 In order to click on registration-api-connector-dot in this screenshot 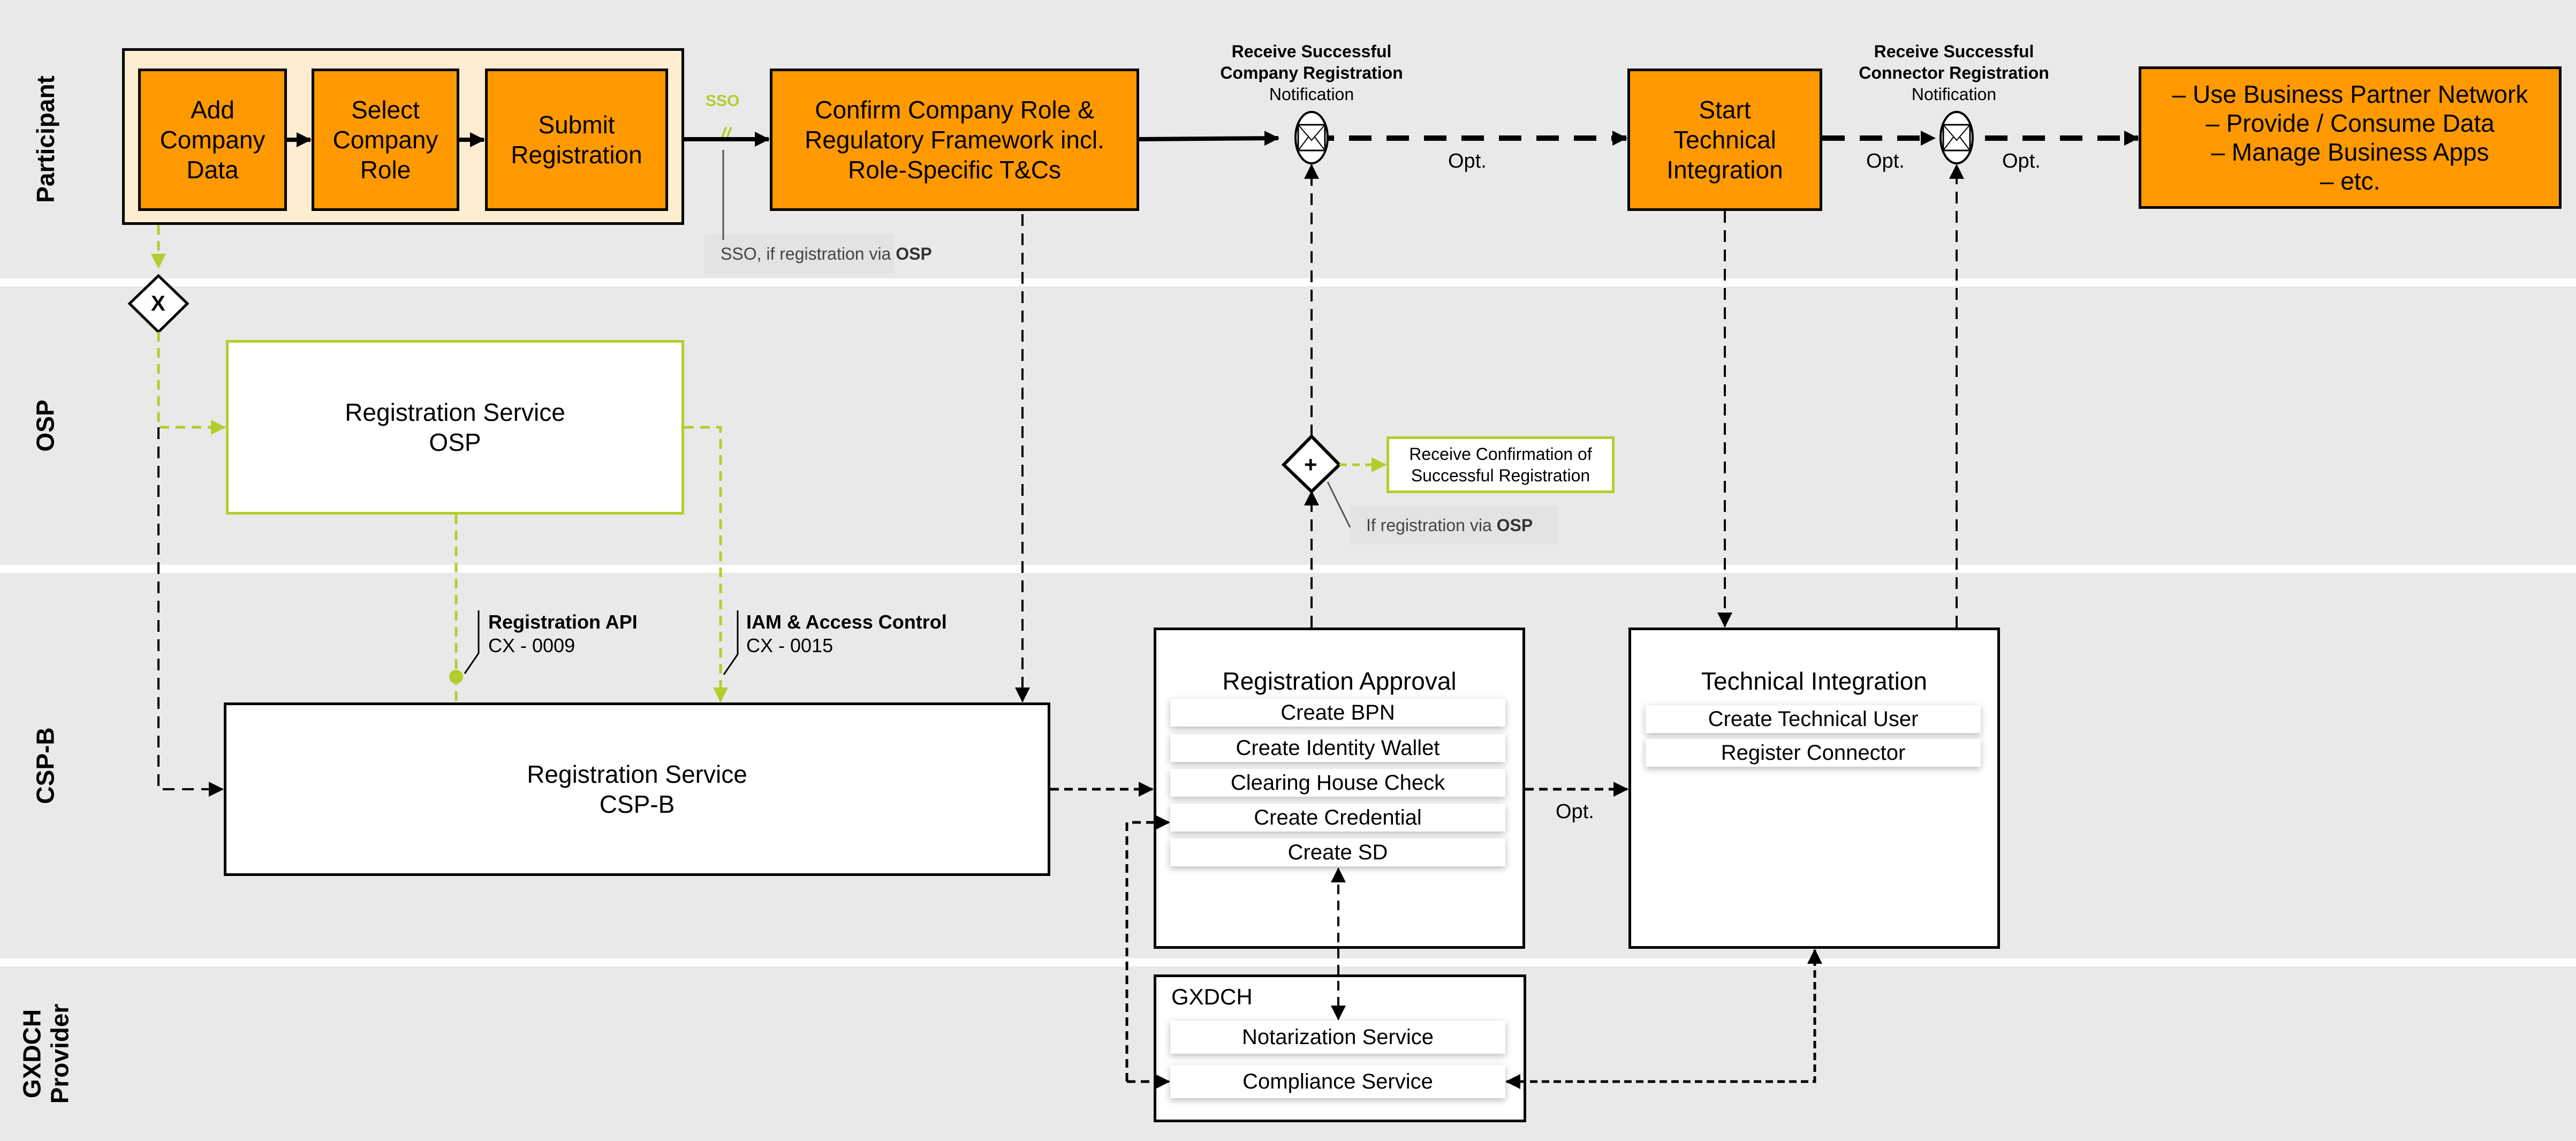, I will do `click(456, 677)`.